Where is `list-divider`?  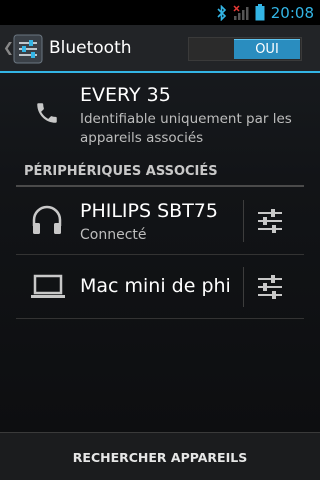 list-divider is located at coordinates (160, 318).